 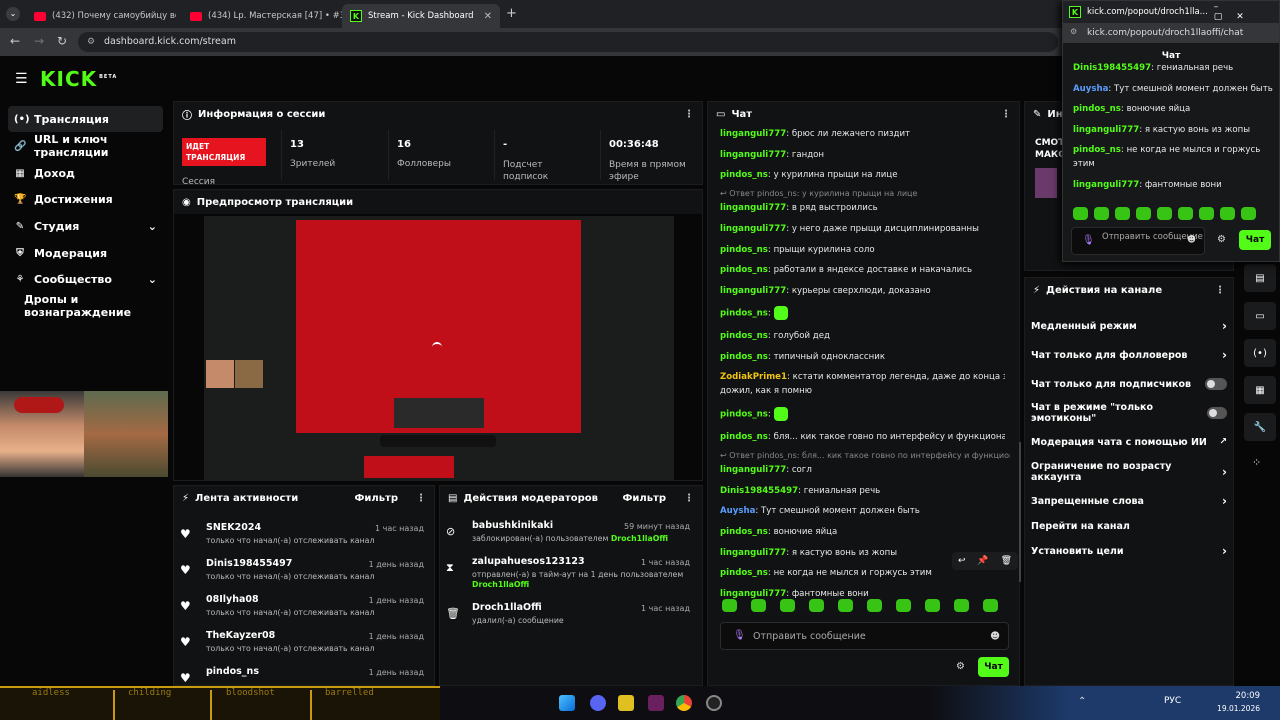 I want to click on action-followers-only: Чат только для фолловеров ›, so click(x=1129, y=355).